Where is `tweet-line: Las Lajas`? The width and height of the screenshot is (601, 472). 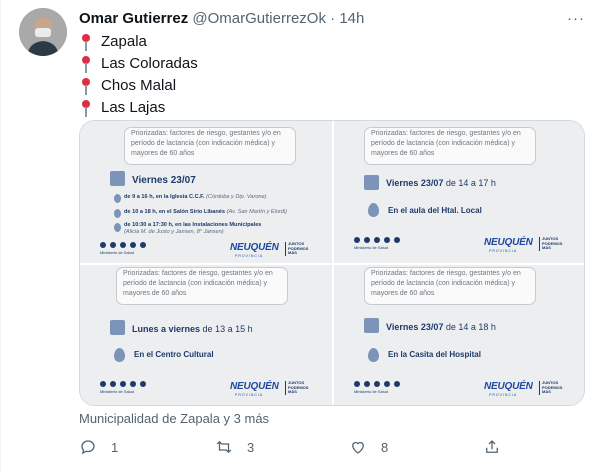 tweet-line: Las Lajas is located at coordinates (138, 108).